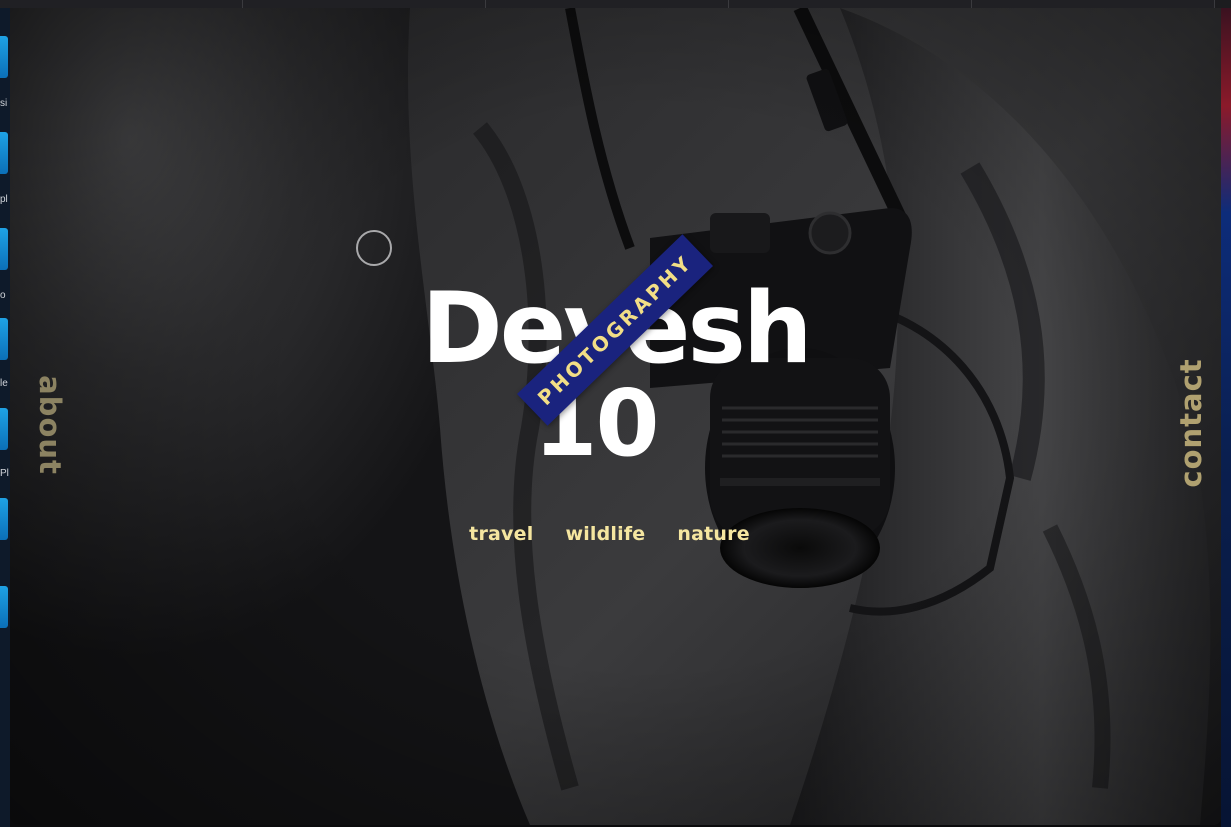  I want to click on desktop-left-edge: si pl o le Pl, so click(5, 417).